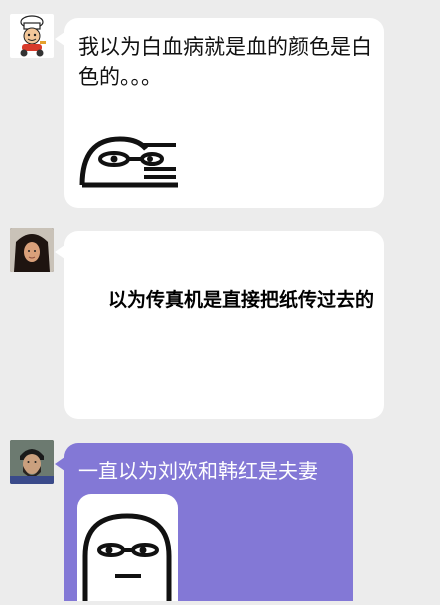  I want to click on bearded-person-avatar, so click(32, 462).